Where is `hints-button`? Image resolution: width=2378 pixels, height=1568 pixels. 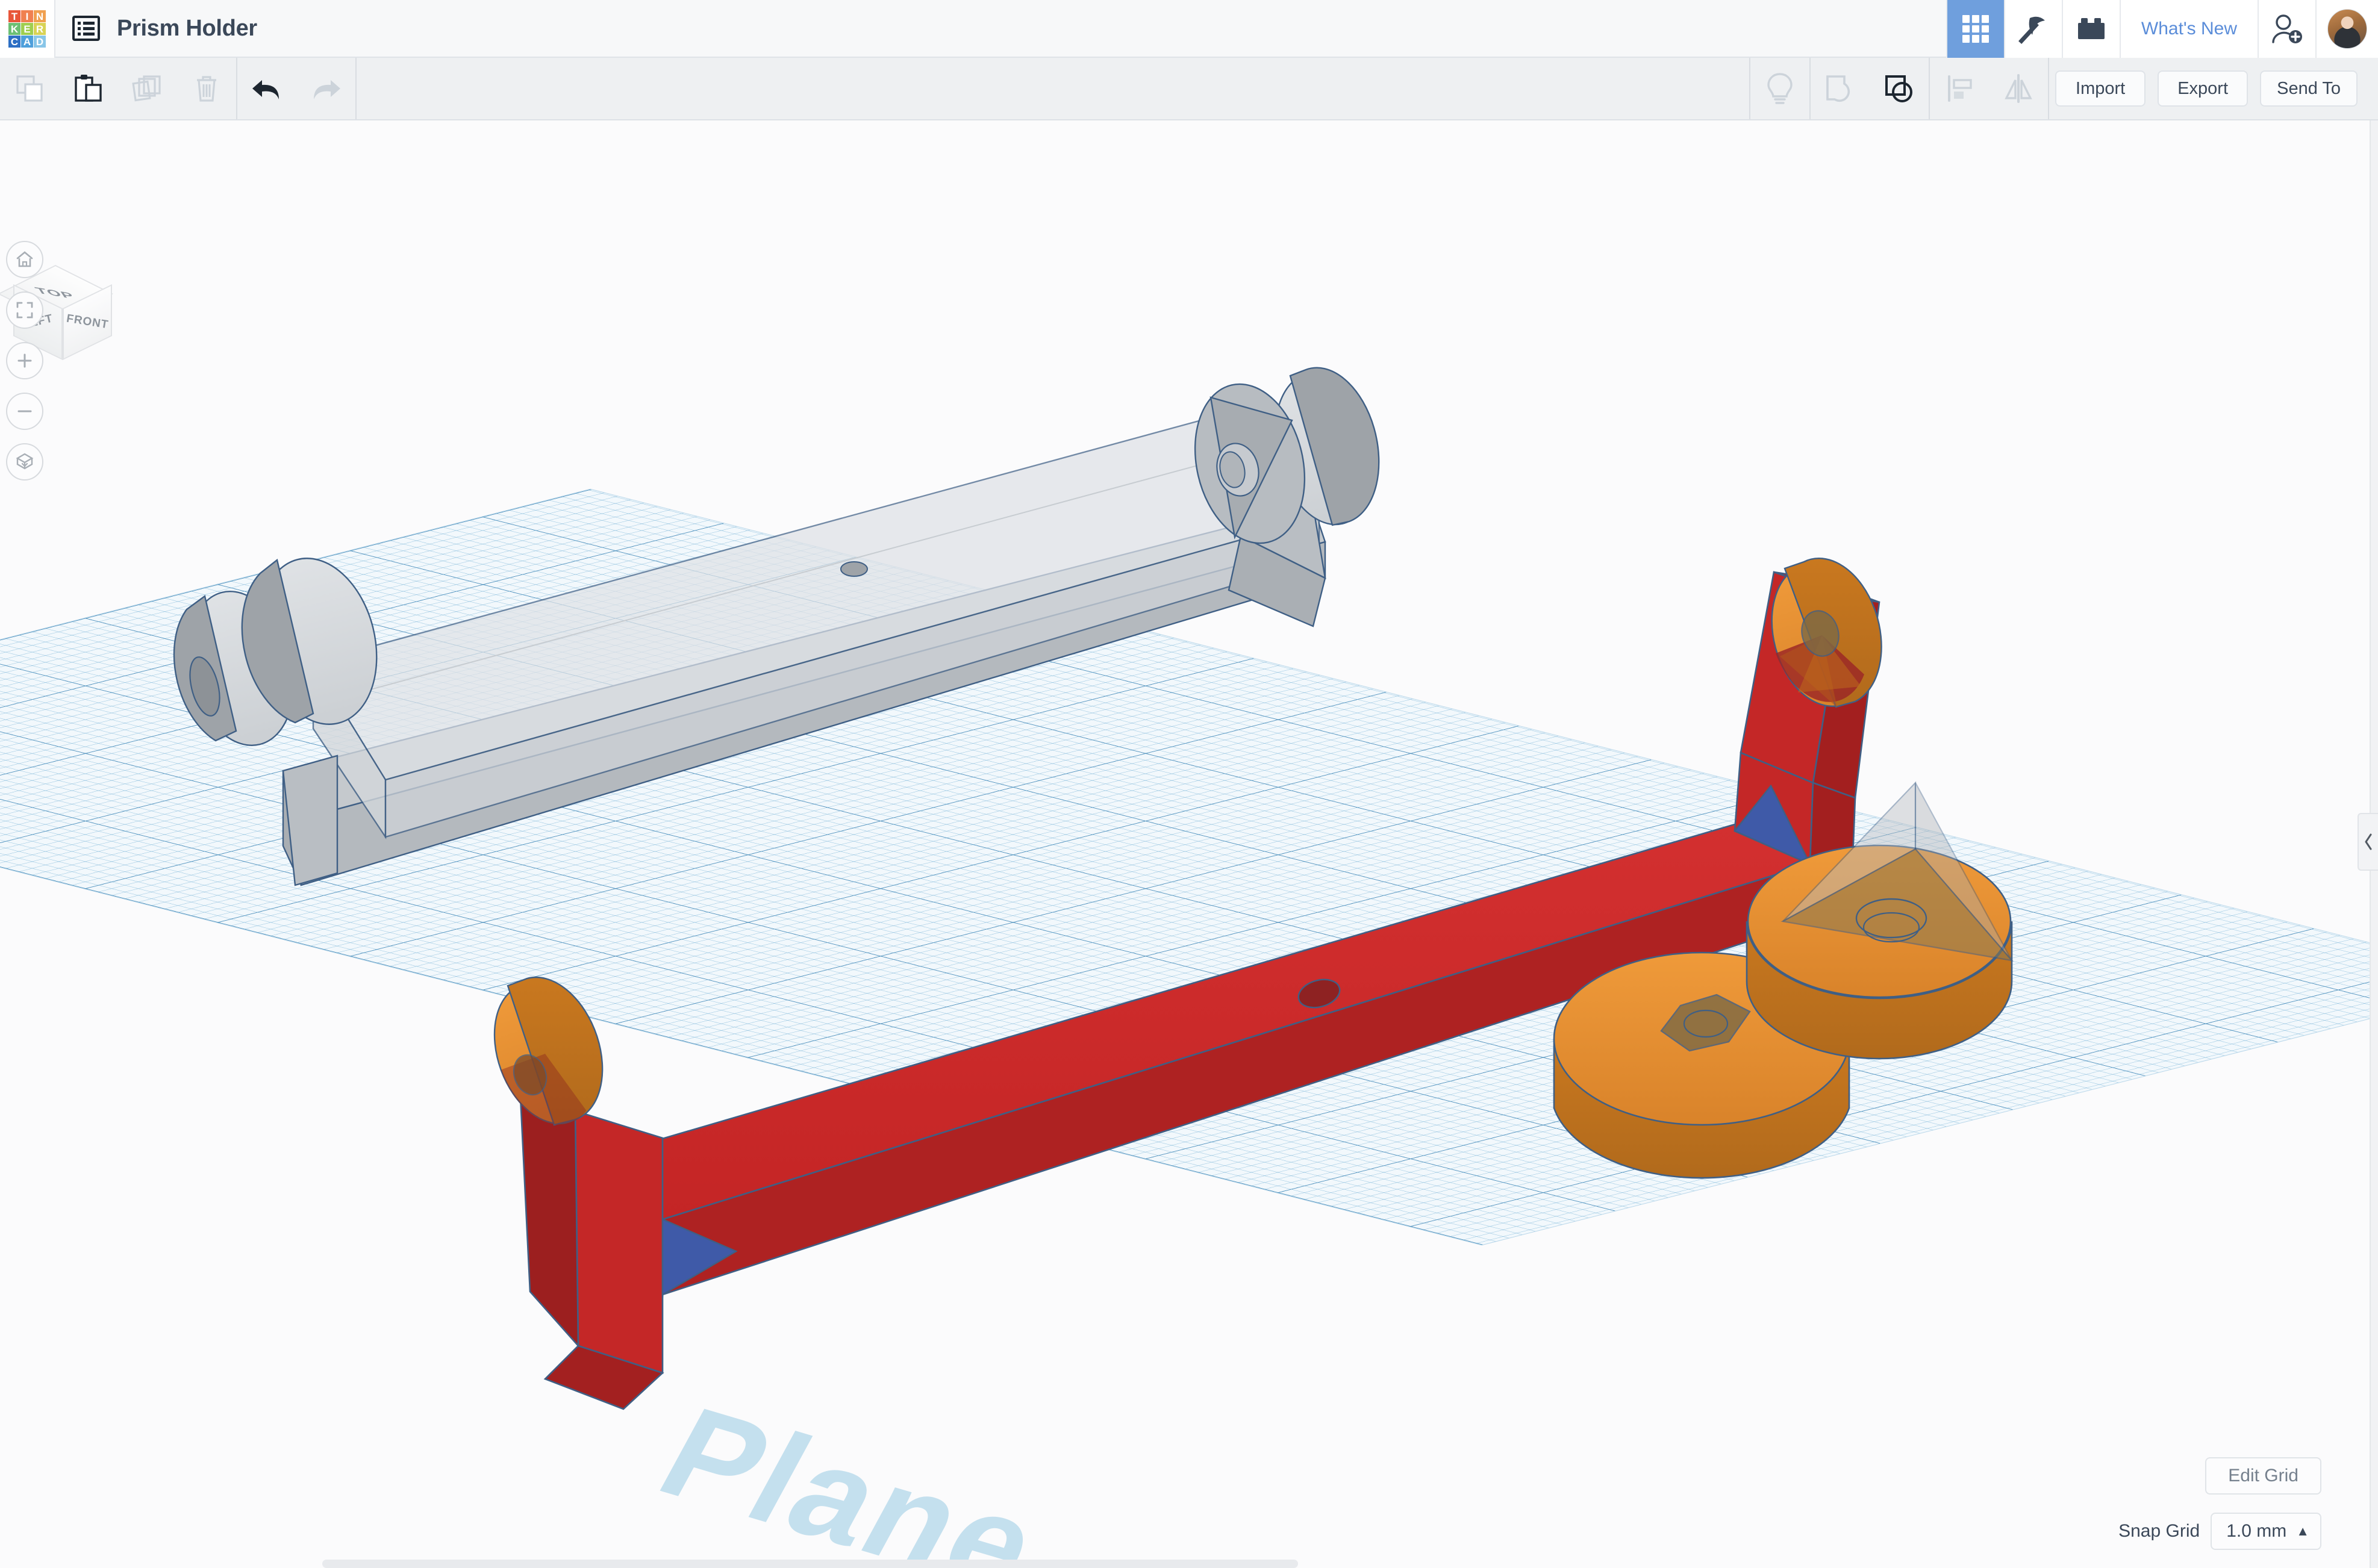 hints-button is located at coordinates (1779, 89).